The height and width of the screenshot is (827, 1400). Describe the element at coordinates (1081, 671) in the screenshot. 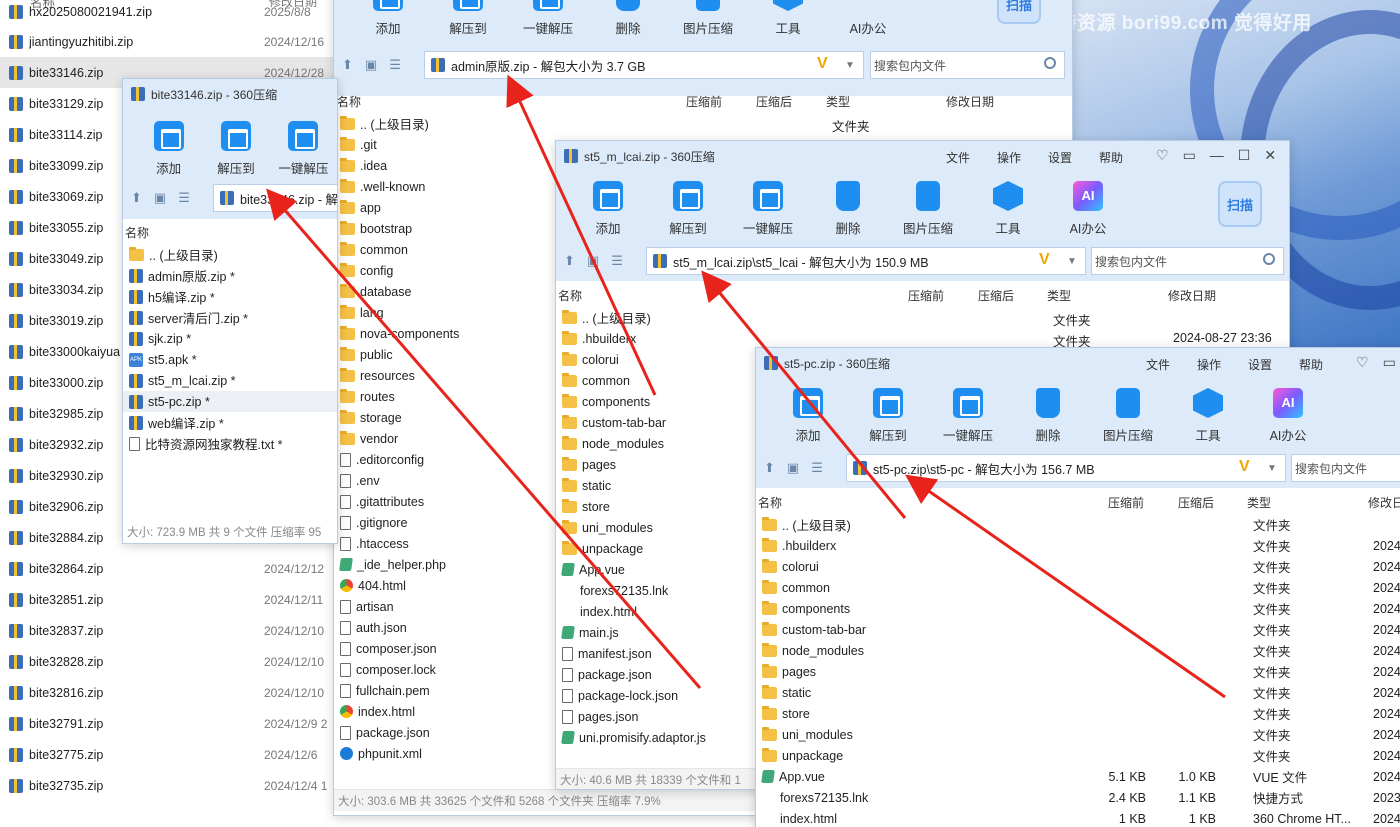

I see `list-item: pages 文件夹 2024` at that location.